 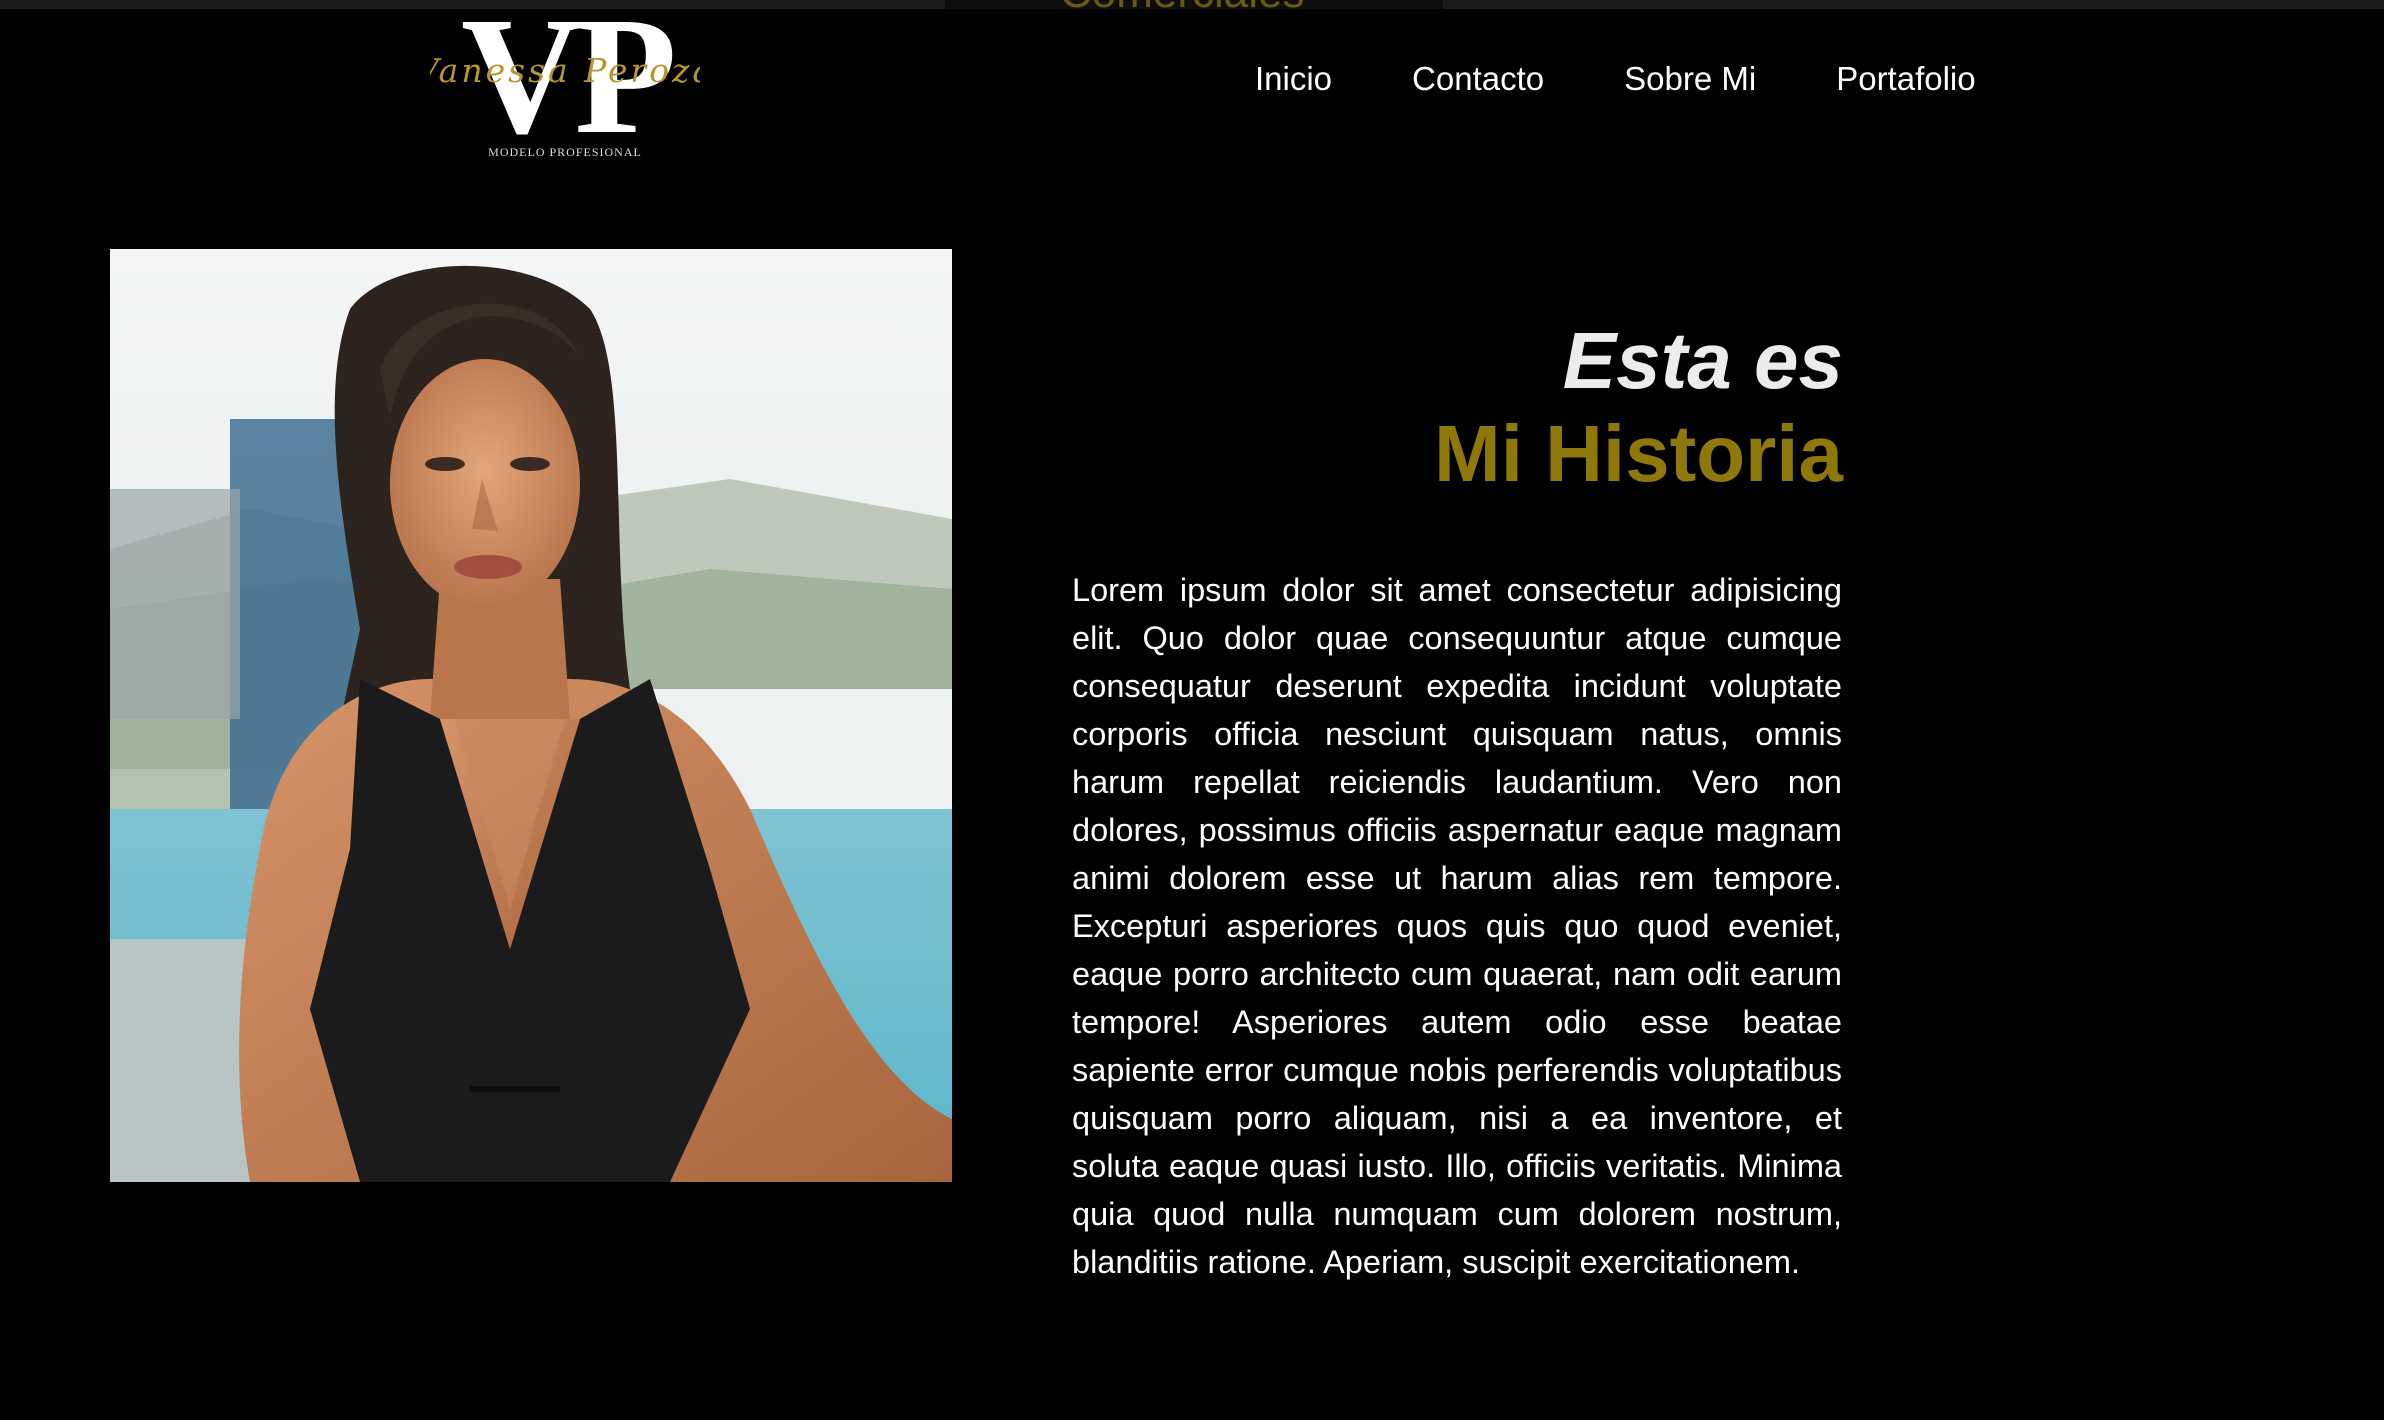 I want to click on logo-tagline: MODELO PROFESIONAL, so click(x=565, y=152).